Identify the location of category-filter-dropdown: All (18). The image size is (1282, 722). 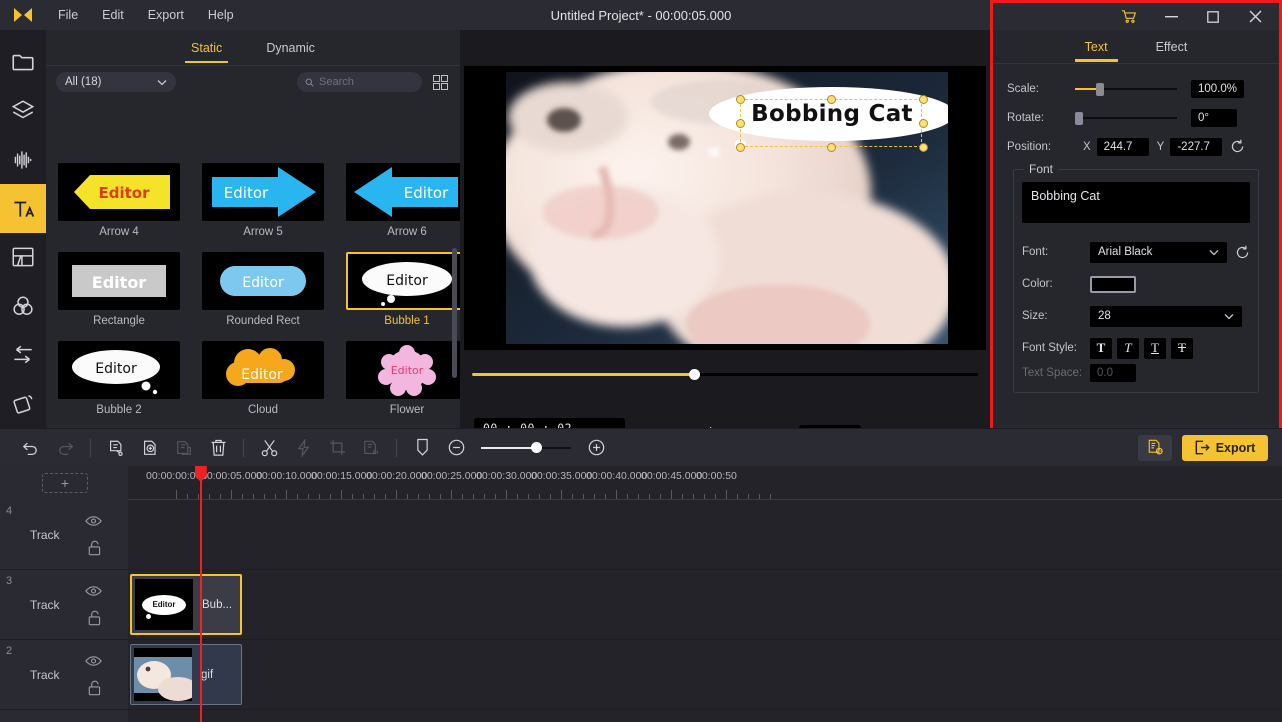
(116, 82).